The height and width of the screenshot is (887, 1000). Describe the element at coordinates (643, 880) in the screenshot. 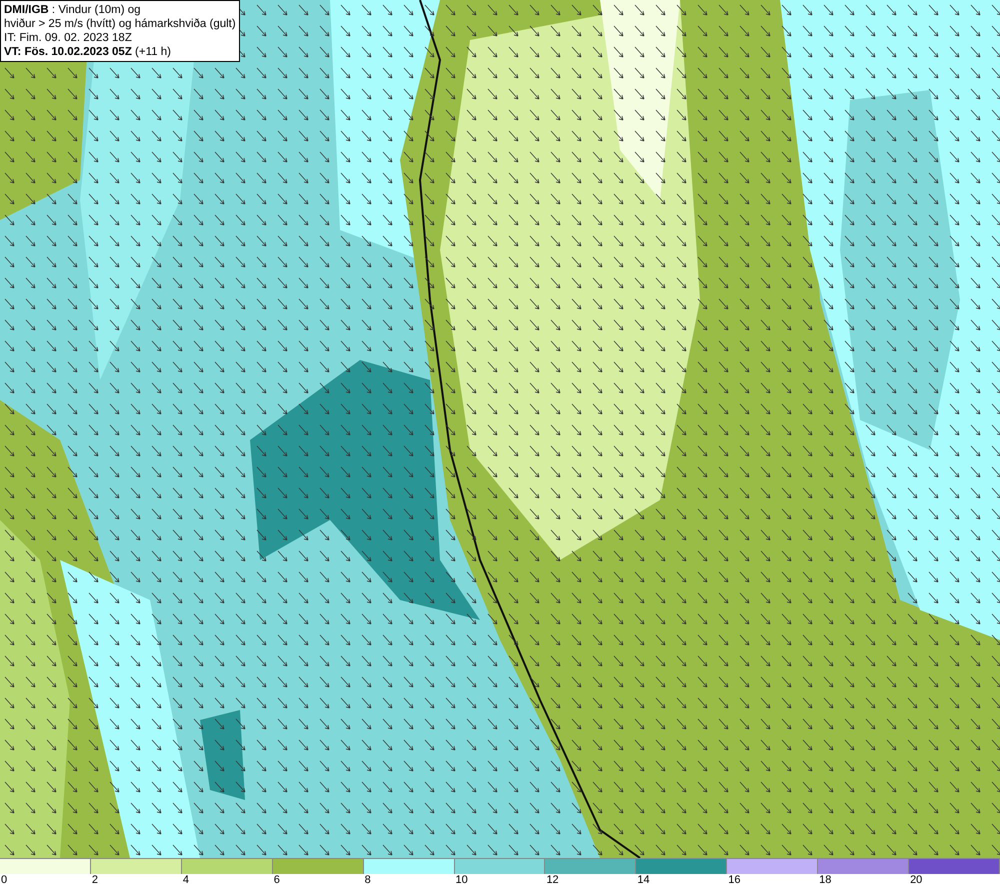

I see `legend-label: 14` at that location.